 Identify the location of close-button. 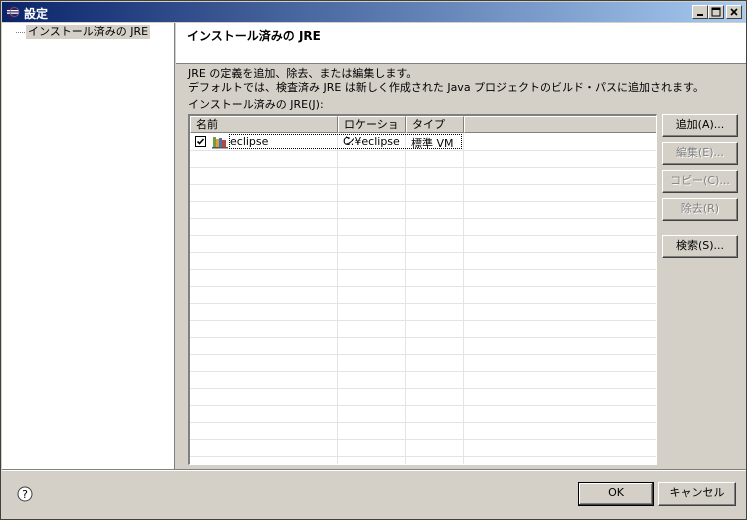
(734, 12).